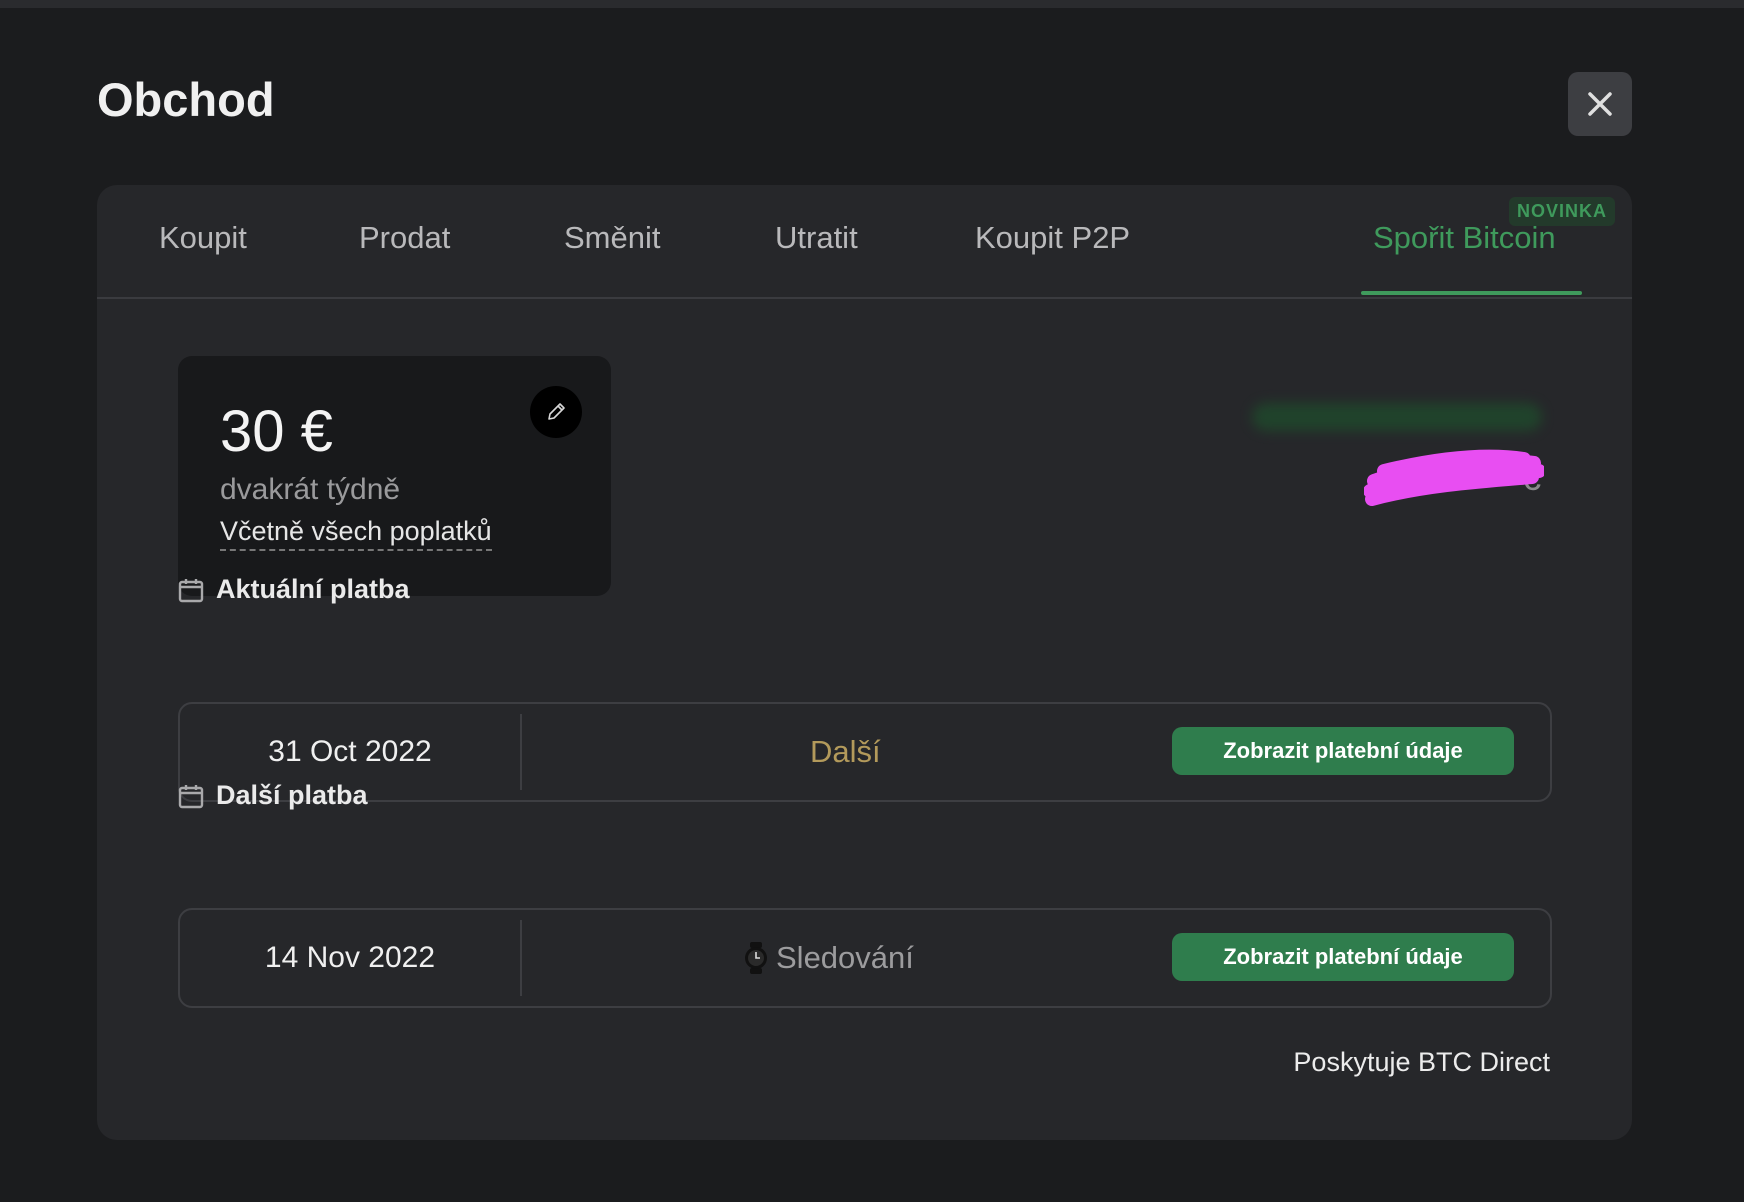  I want to click on fees-info-link: Včetně všech poplatků, so click(356, 533).